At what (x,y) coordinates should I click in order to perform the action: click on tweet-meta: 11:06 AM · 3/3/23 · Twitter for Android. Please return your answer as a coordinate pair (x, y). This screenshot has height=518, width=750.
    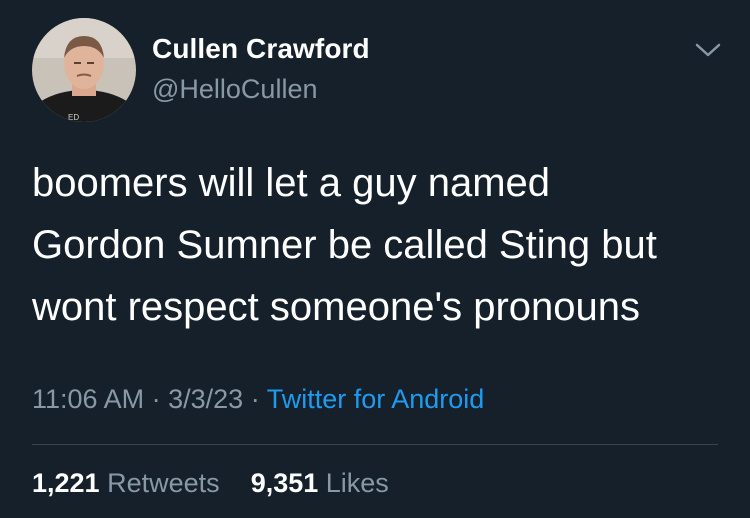
    Looking at the image, I should click on (258, 399).